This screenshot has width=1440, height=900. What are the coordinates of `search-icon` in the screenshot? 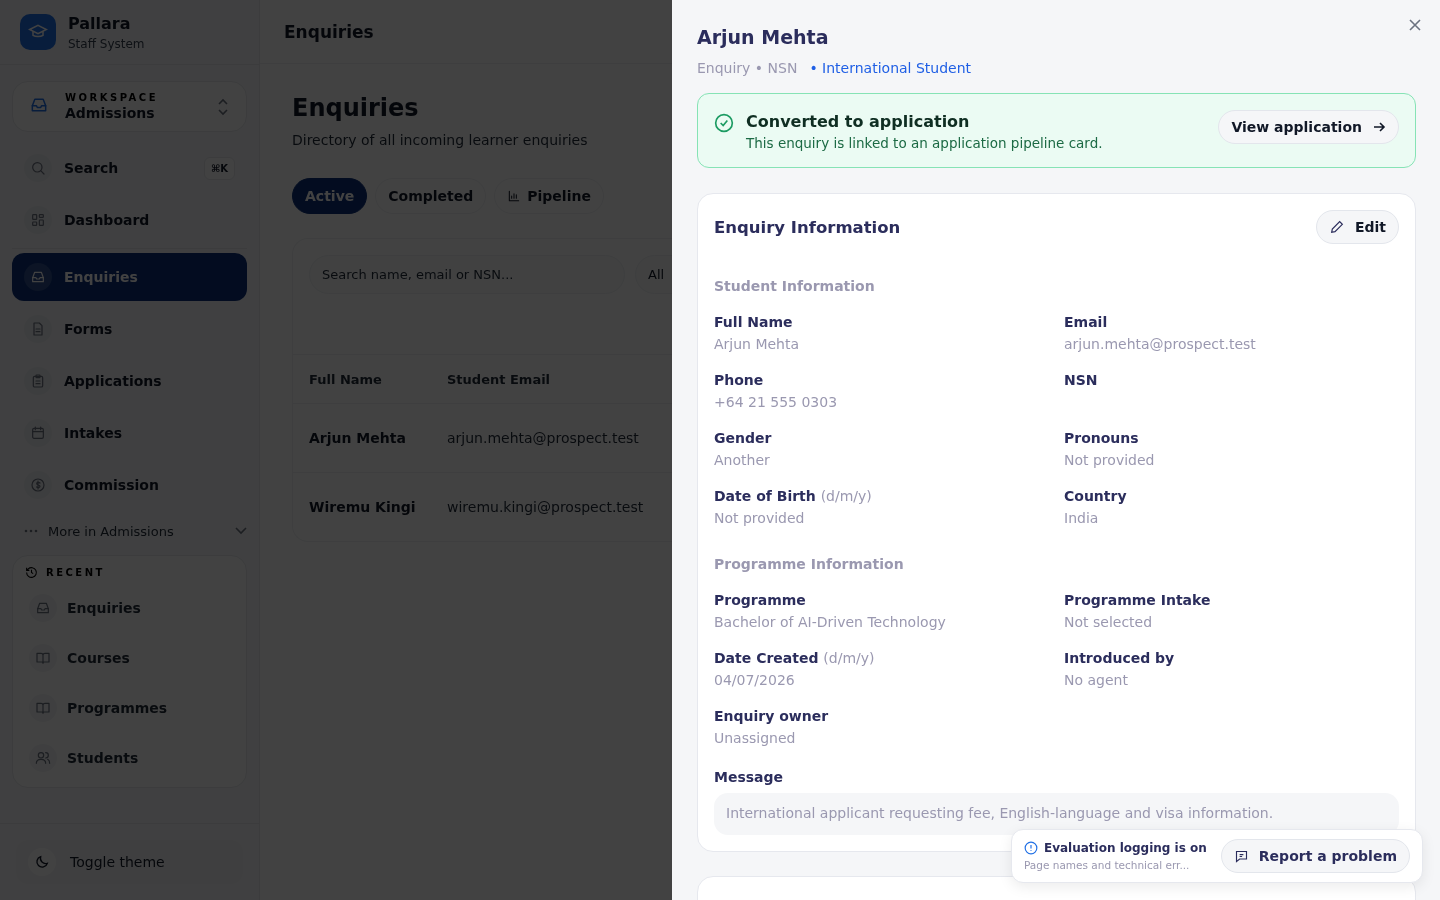 It's located at (38, 168).